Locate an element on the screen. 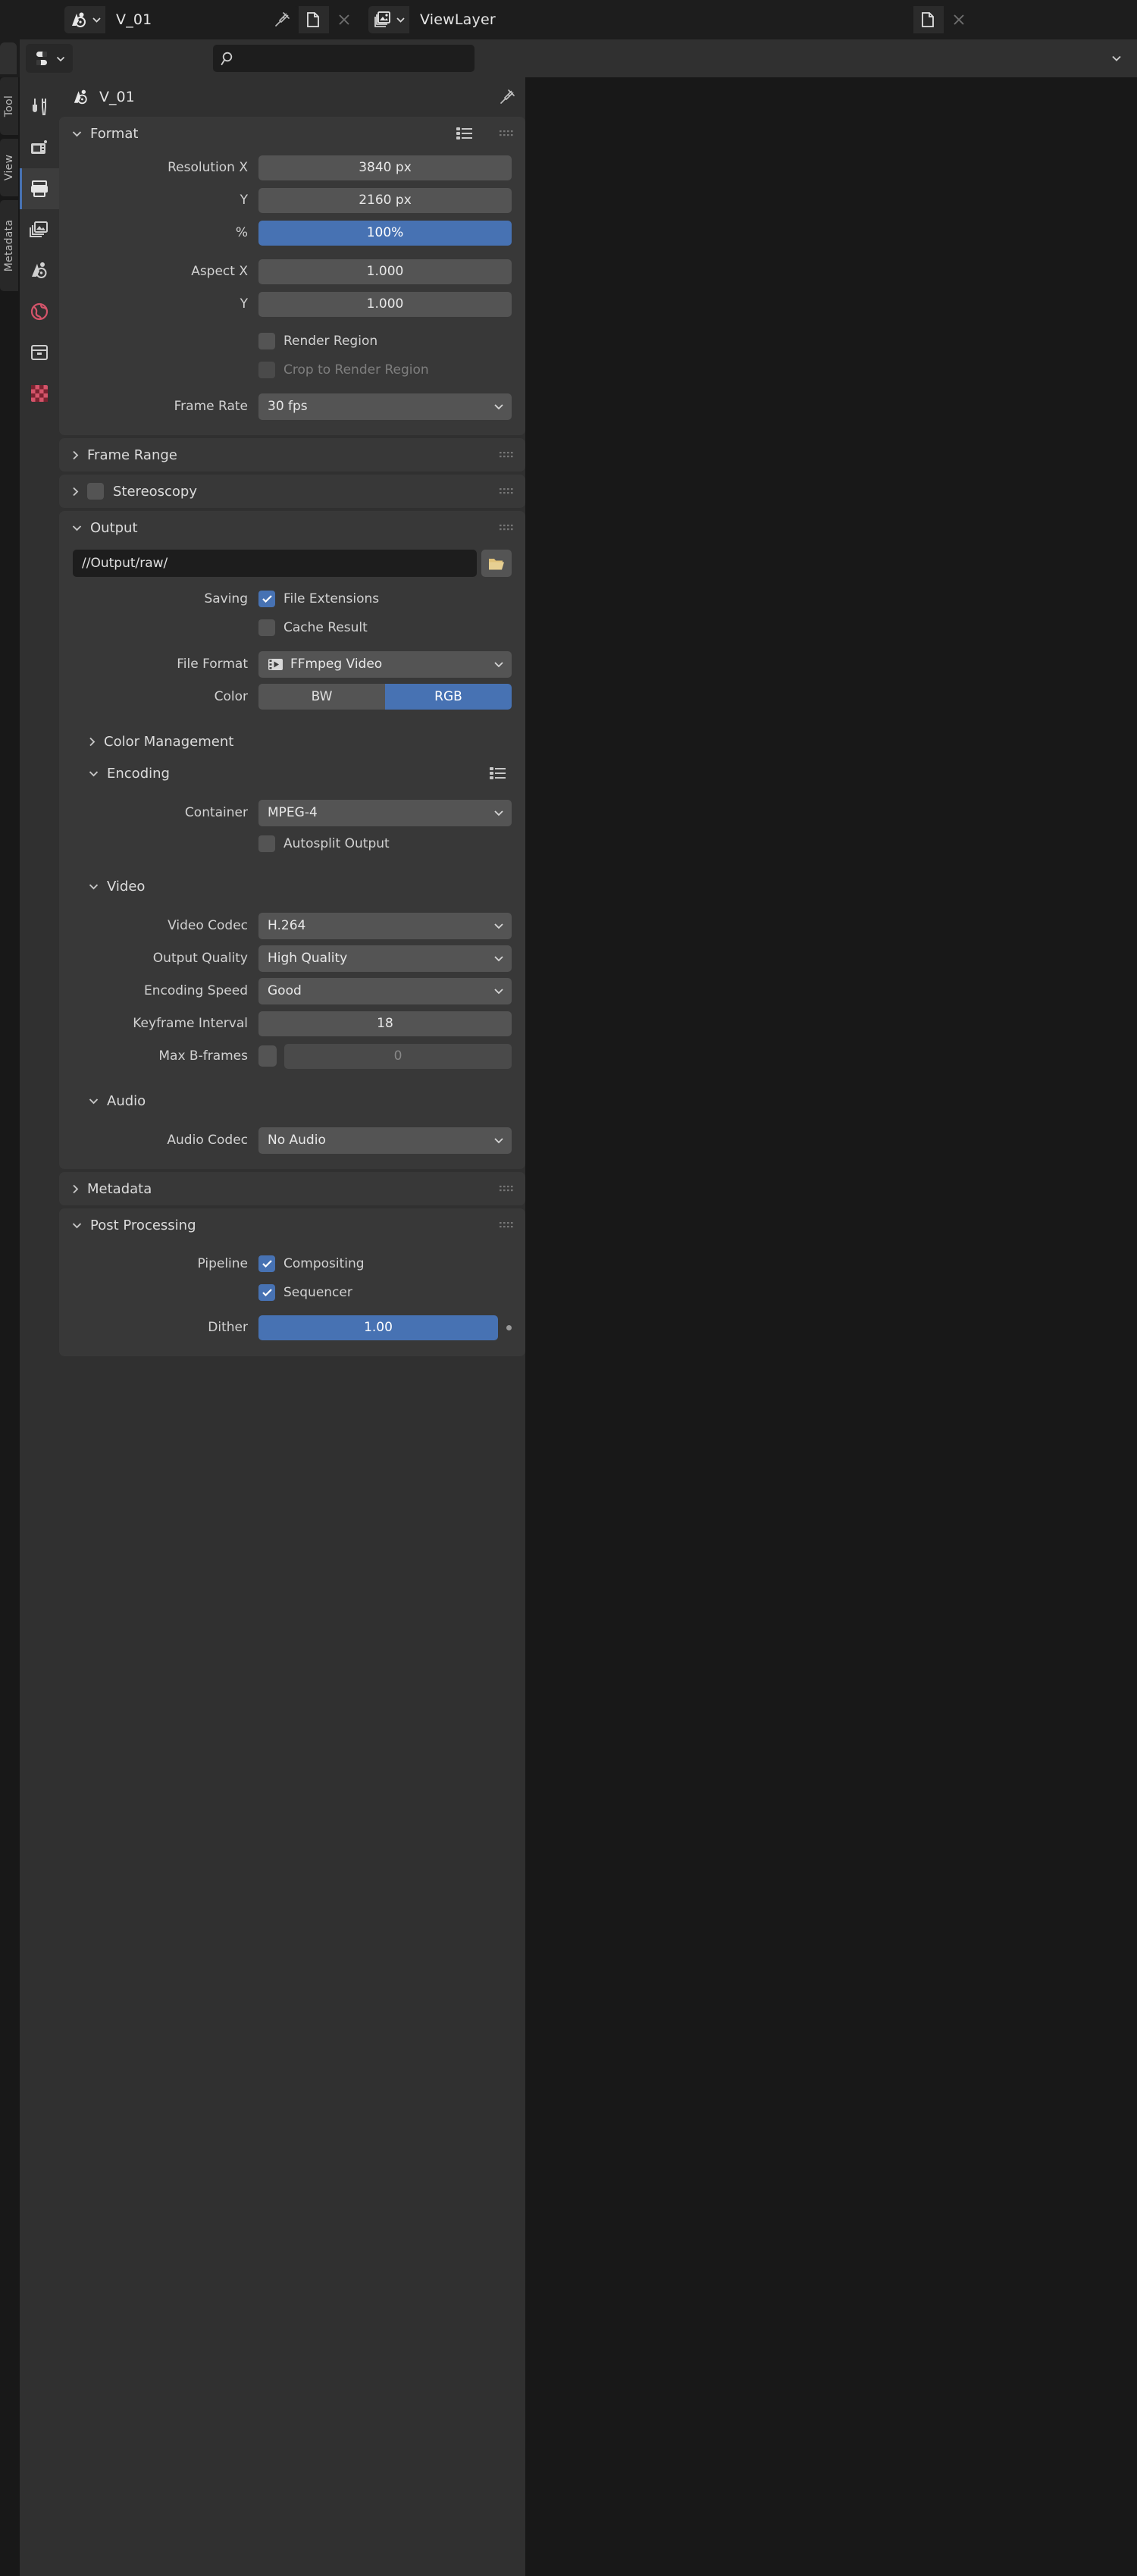 This screenshot has height=2576, width=1137. dropdown-encoding-speed: Good is located at coordinates (385, 991).